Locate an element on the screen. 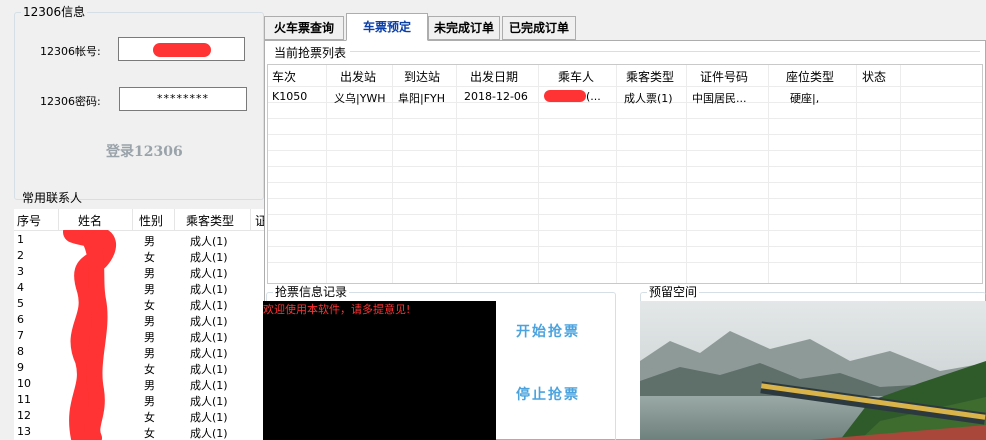 The height and width of the screenshot is (440, 986). td-date: 2018-12-06 is located at coordinates (496, 96).